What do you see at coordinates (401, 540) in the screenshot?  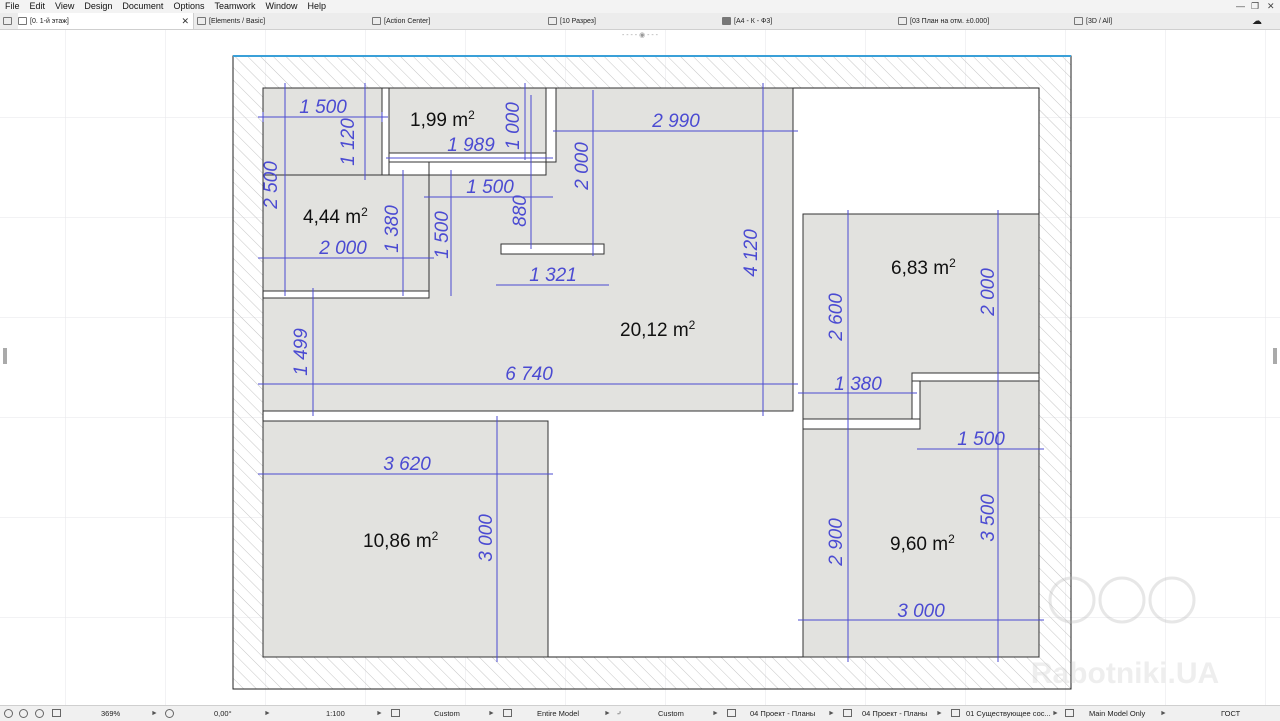 I see `room-area-label: 10,86 m2` at bounding box center [401, 540].